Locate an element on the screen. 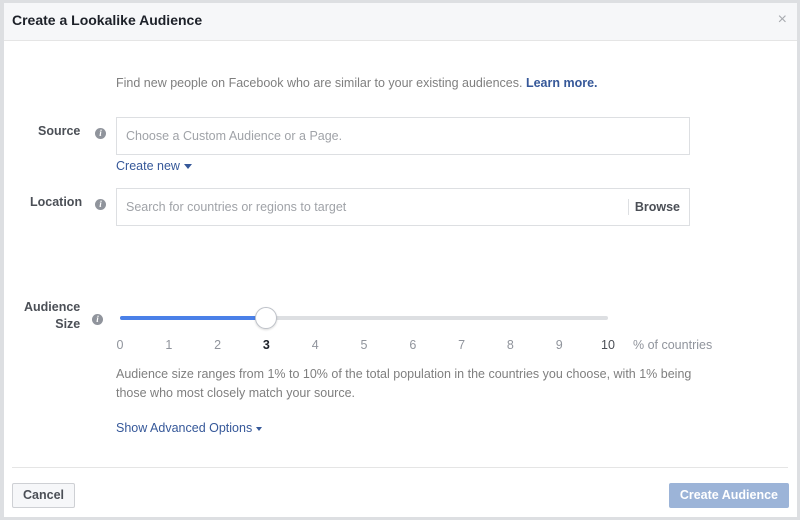 The image size is (800, 520). create-audience-button: Create Audience is located at coordinates (728, 495).